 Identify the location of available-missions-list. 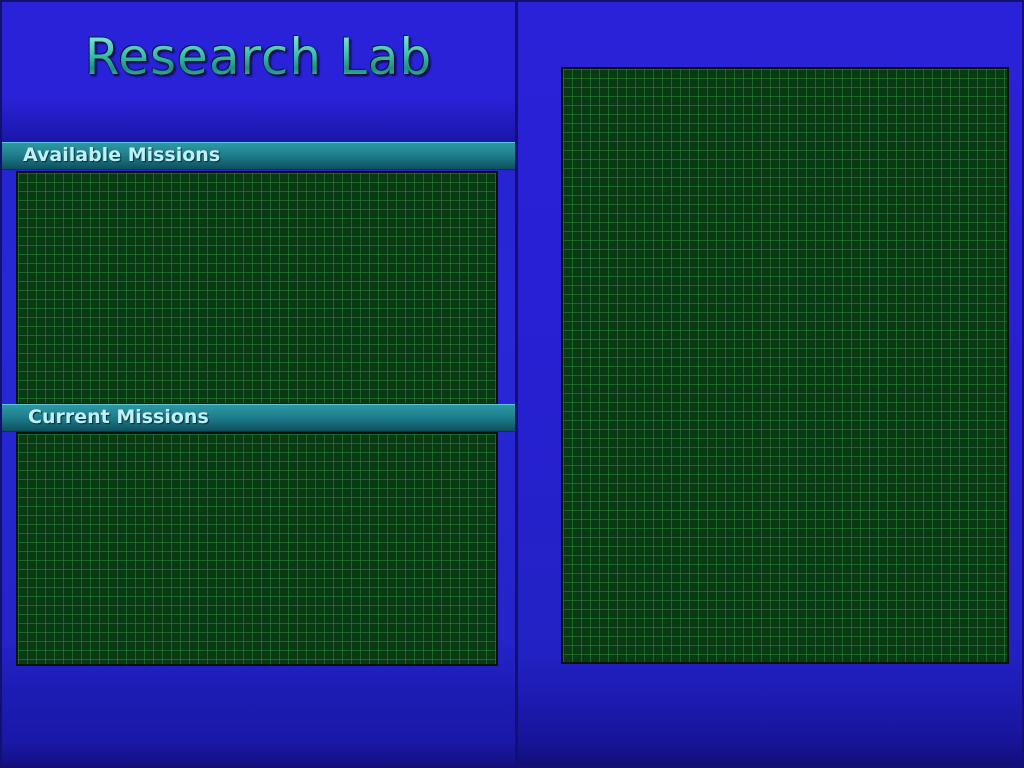
(257, 288).